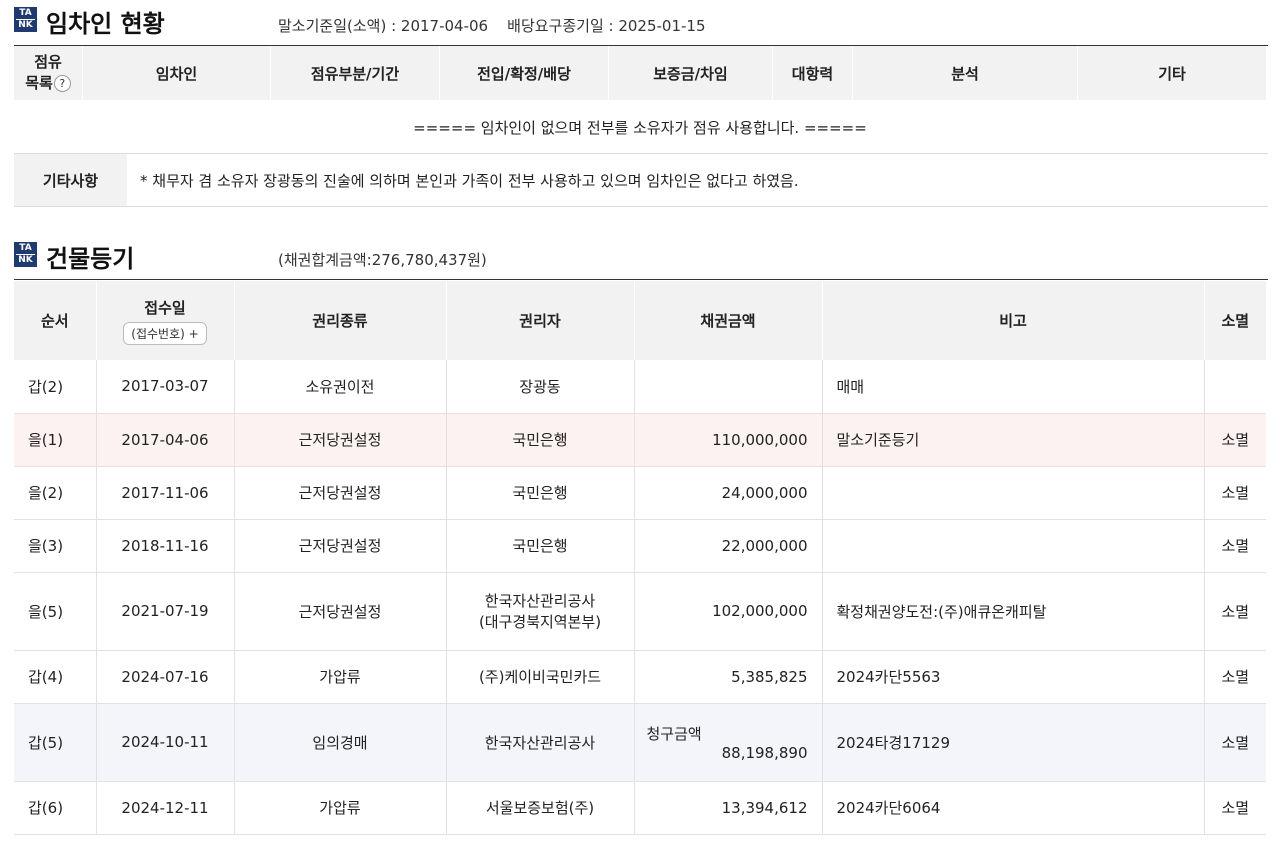 This screenshot has width=1280, height=844. I want to click on table-row: 갑(2) 2017-03-07 소유권이전 장광동 매매, so click(640, 387).